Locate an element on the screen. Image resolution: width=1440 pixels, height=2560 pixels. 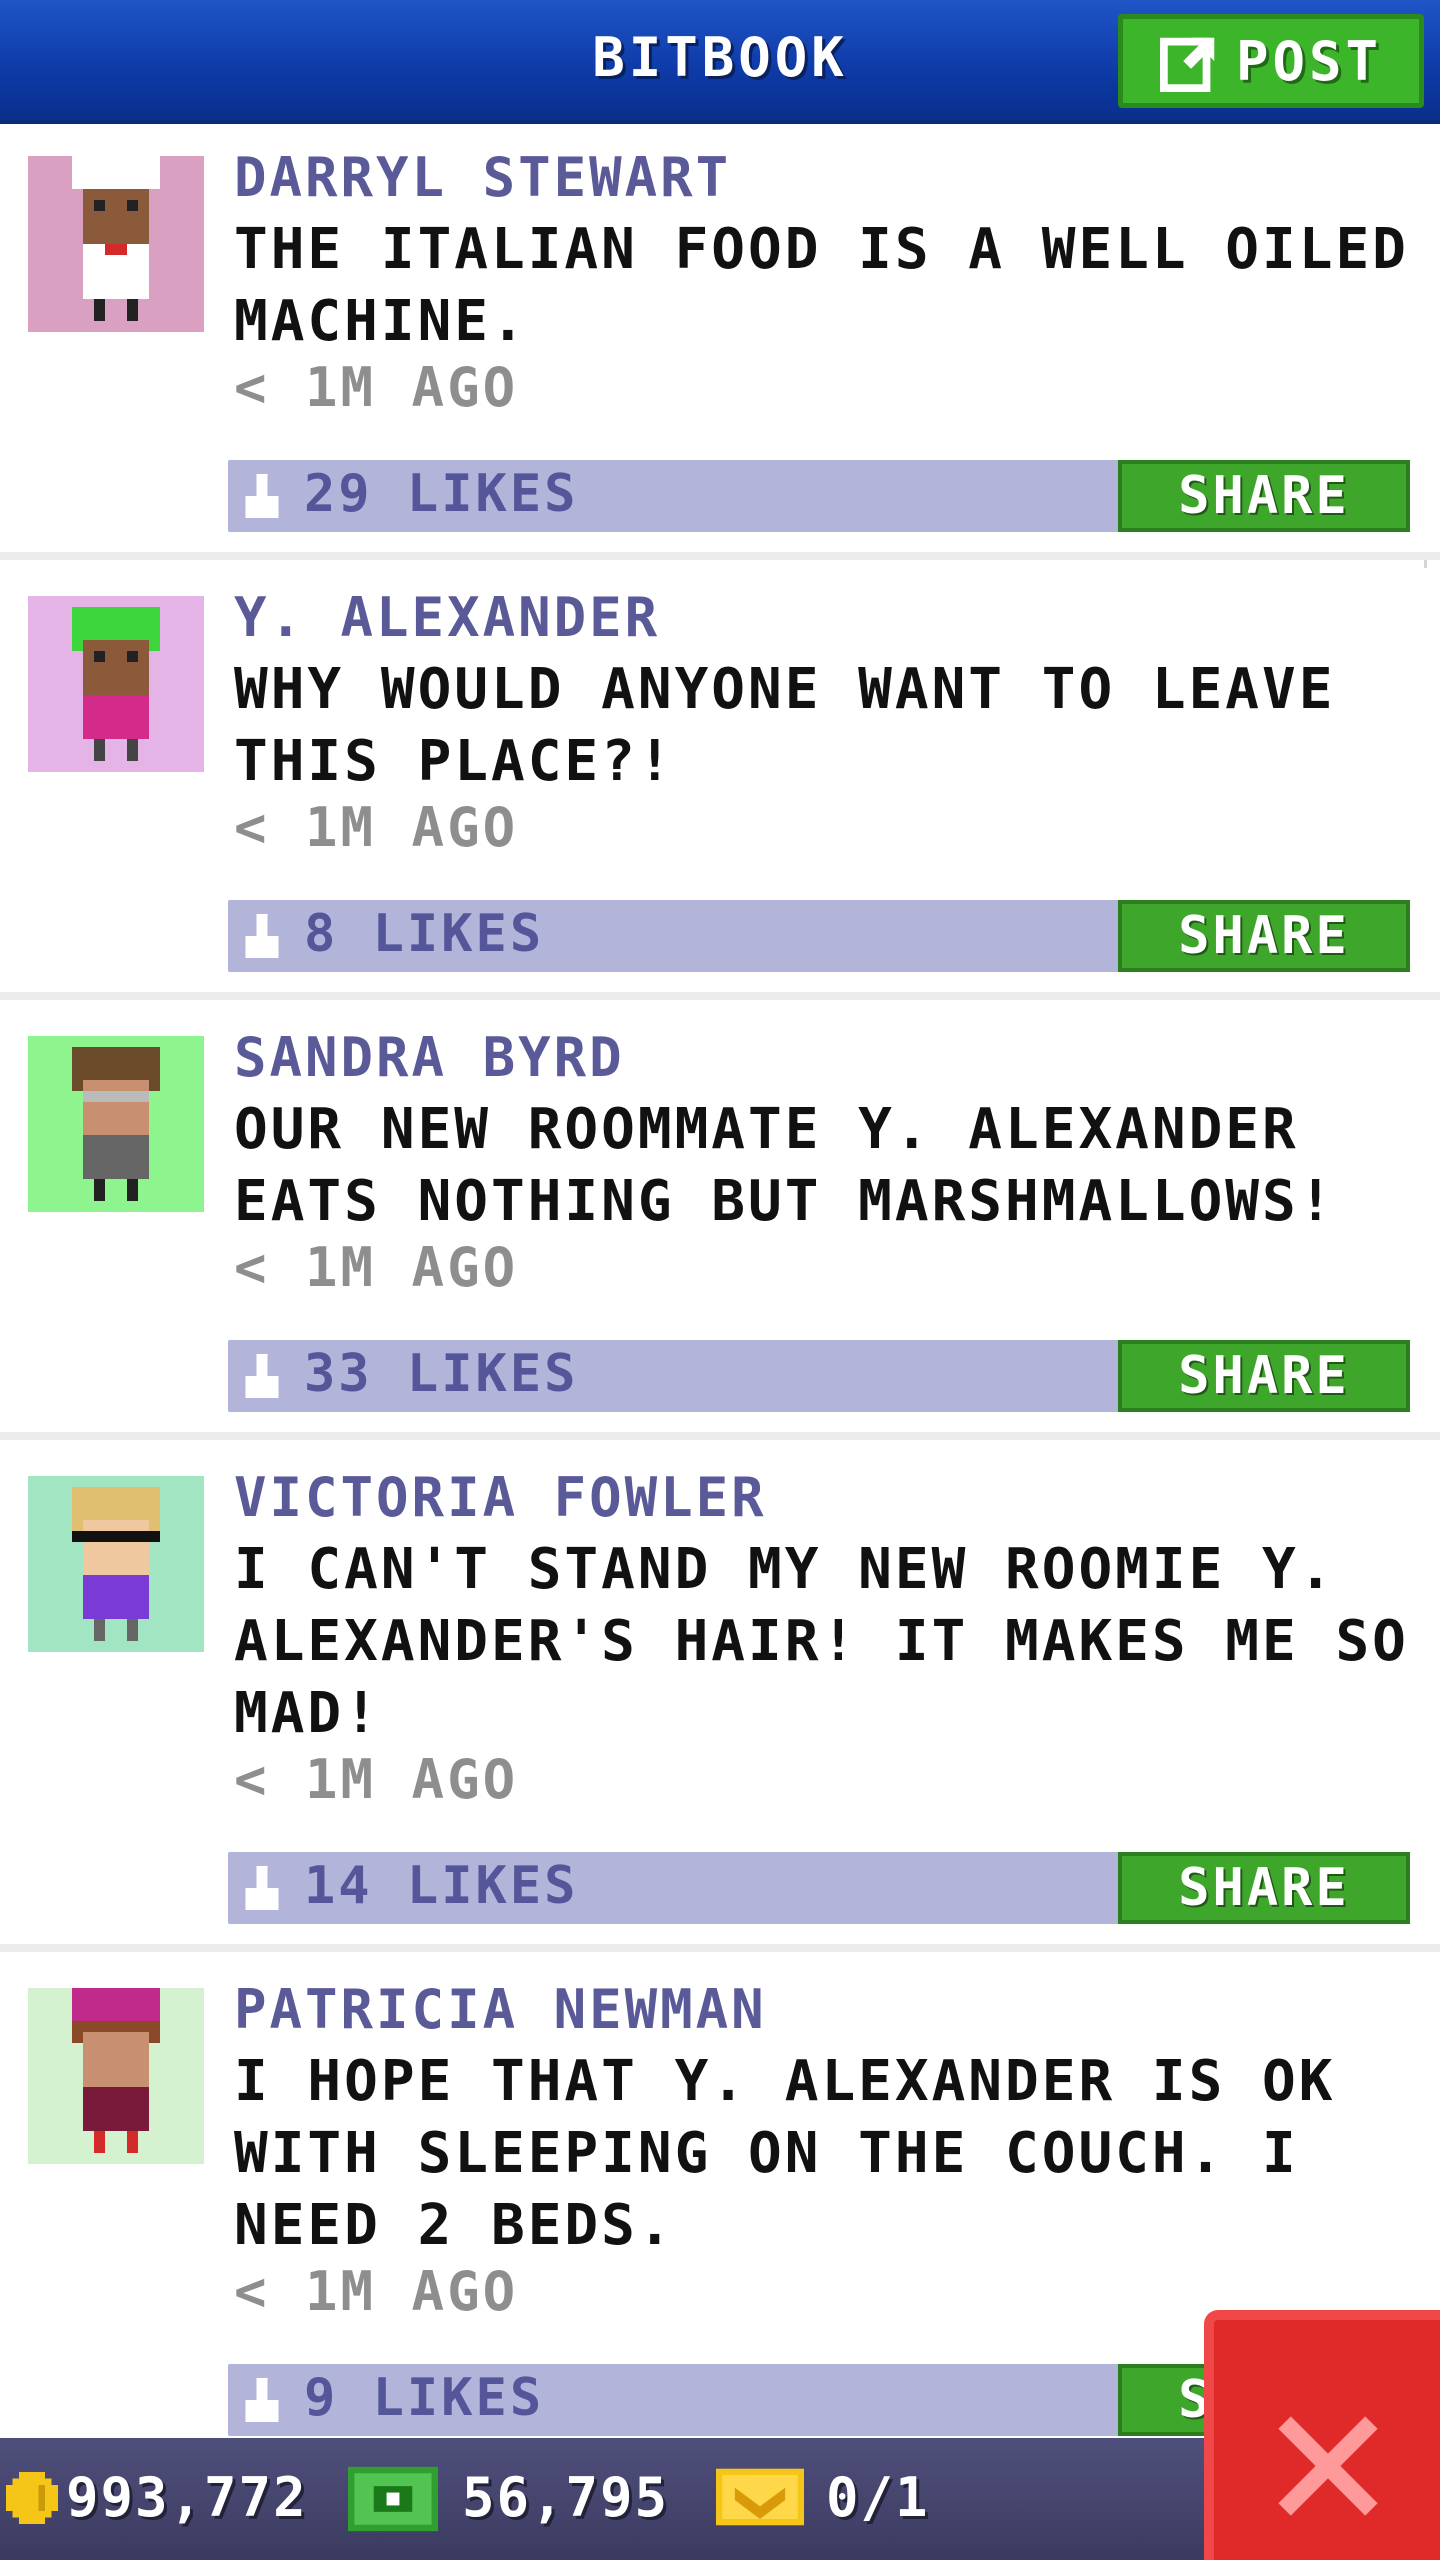
post-button: POST is located at coordinates (1271, 61).